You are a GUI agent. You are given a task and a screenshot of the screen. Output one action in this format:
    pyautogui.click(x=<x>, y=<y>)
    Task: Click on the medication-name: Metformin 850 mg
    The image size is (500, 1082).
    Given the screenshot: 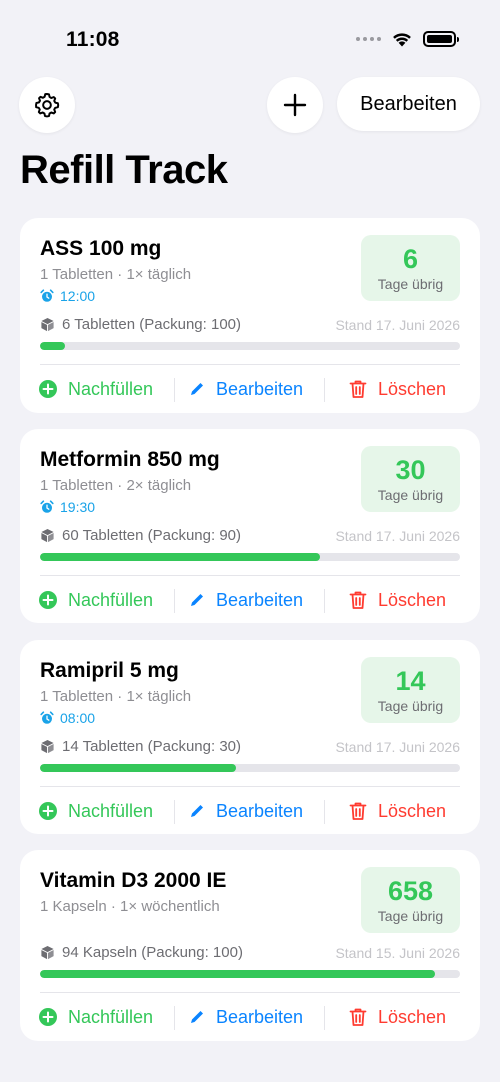 What is the action you would take?
    pyautogui.click(x=130, y=459)
    